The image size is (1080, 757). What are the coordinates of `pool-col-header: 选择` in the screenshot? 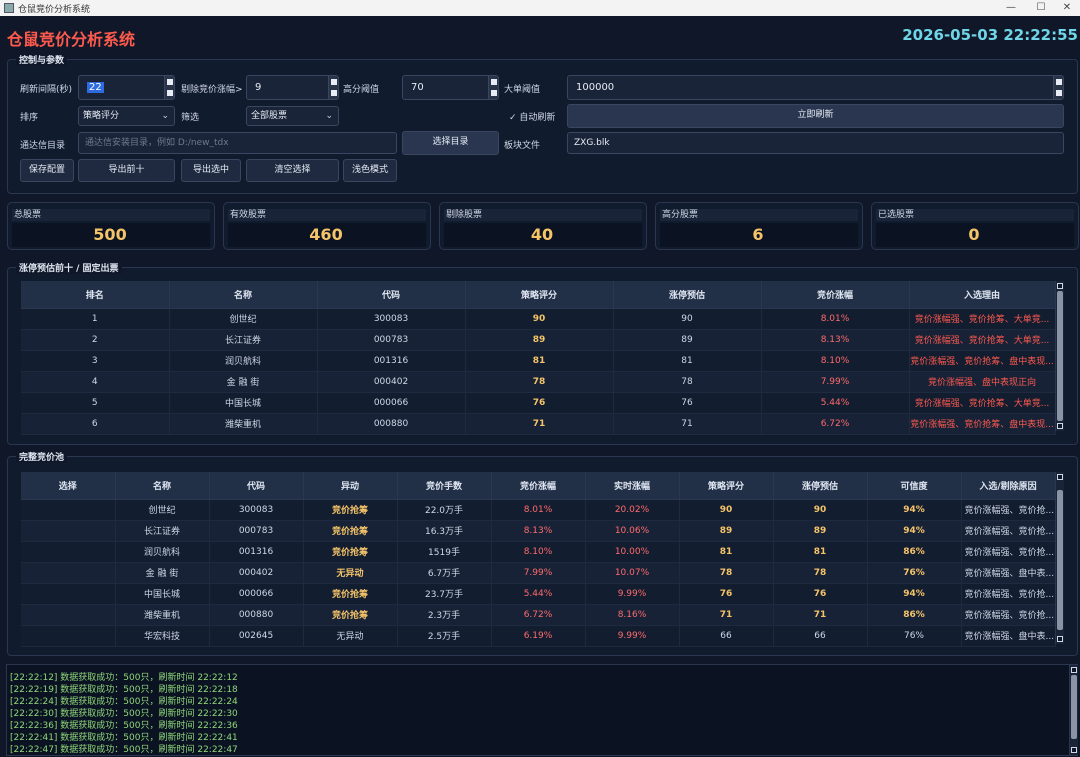 It's located at (68, 486).